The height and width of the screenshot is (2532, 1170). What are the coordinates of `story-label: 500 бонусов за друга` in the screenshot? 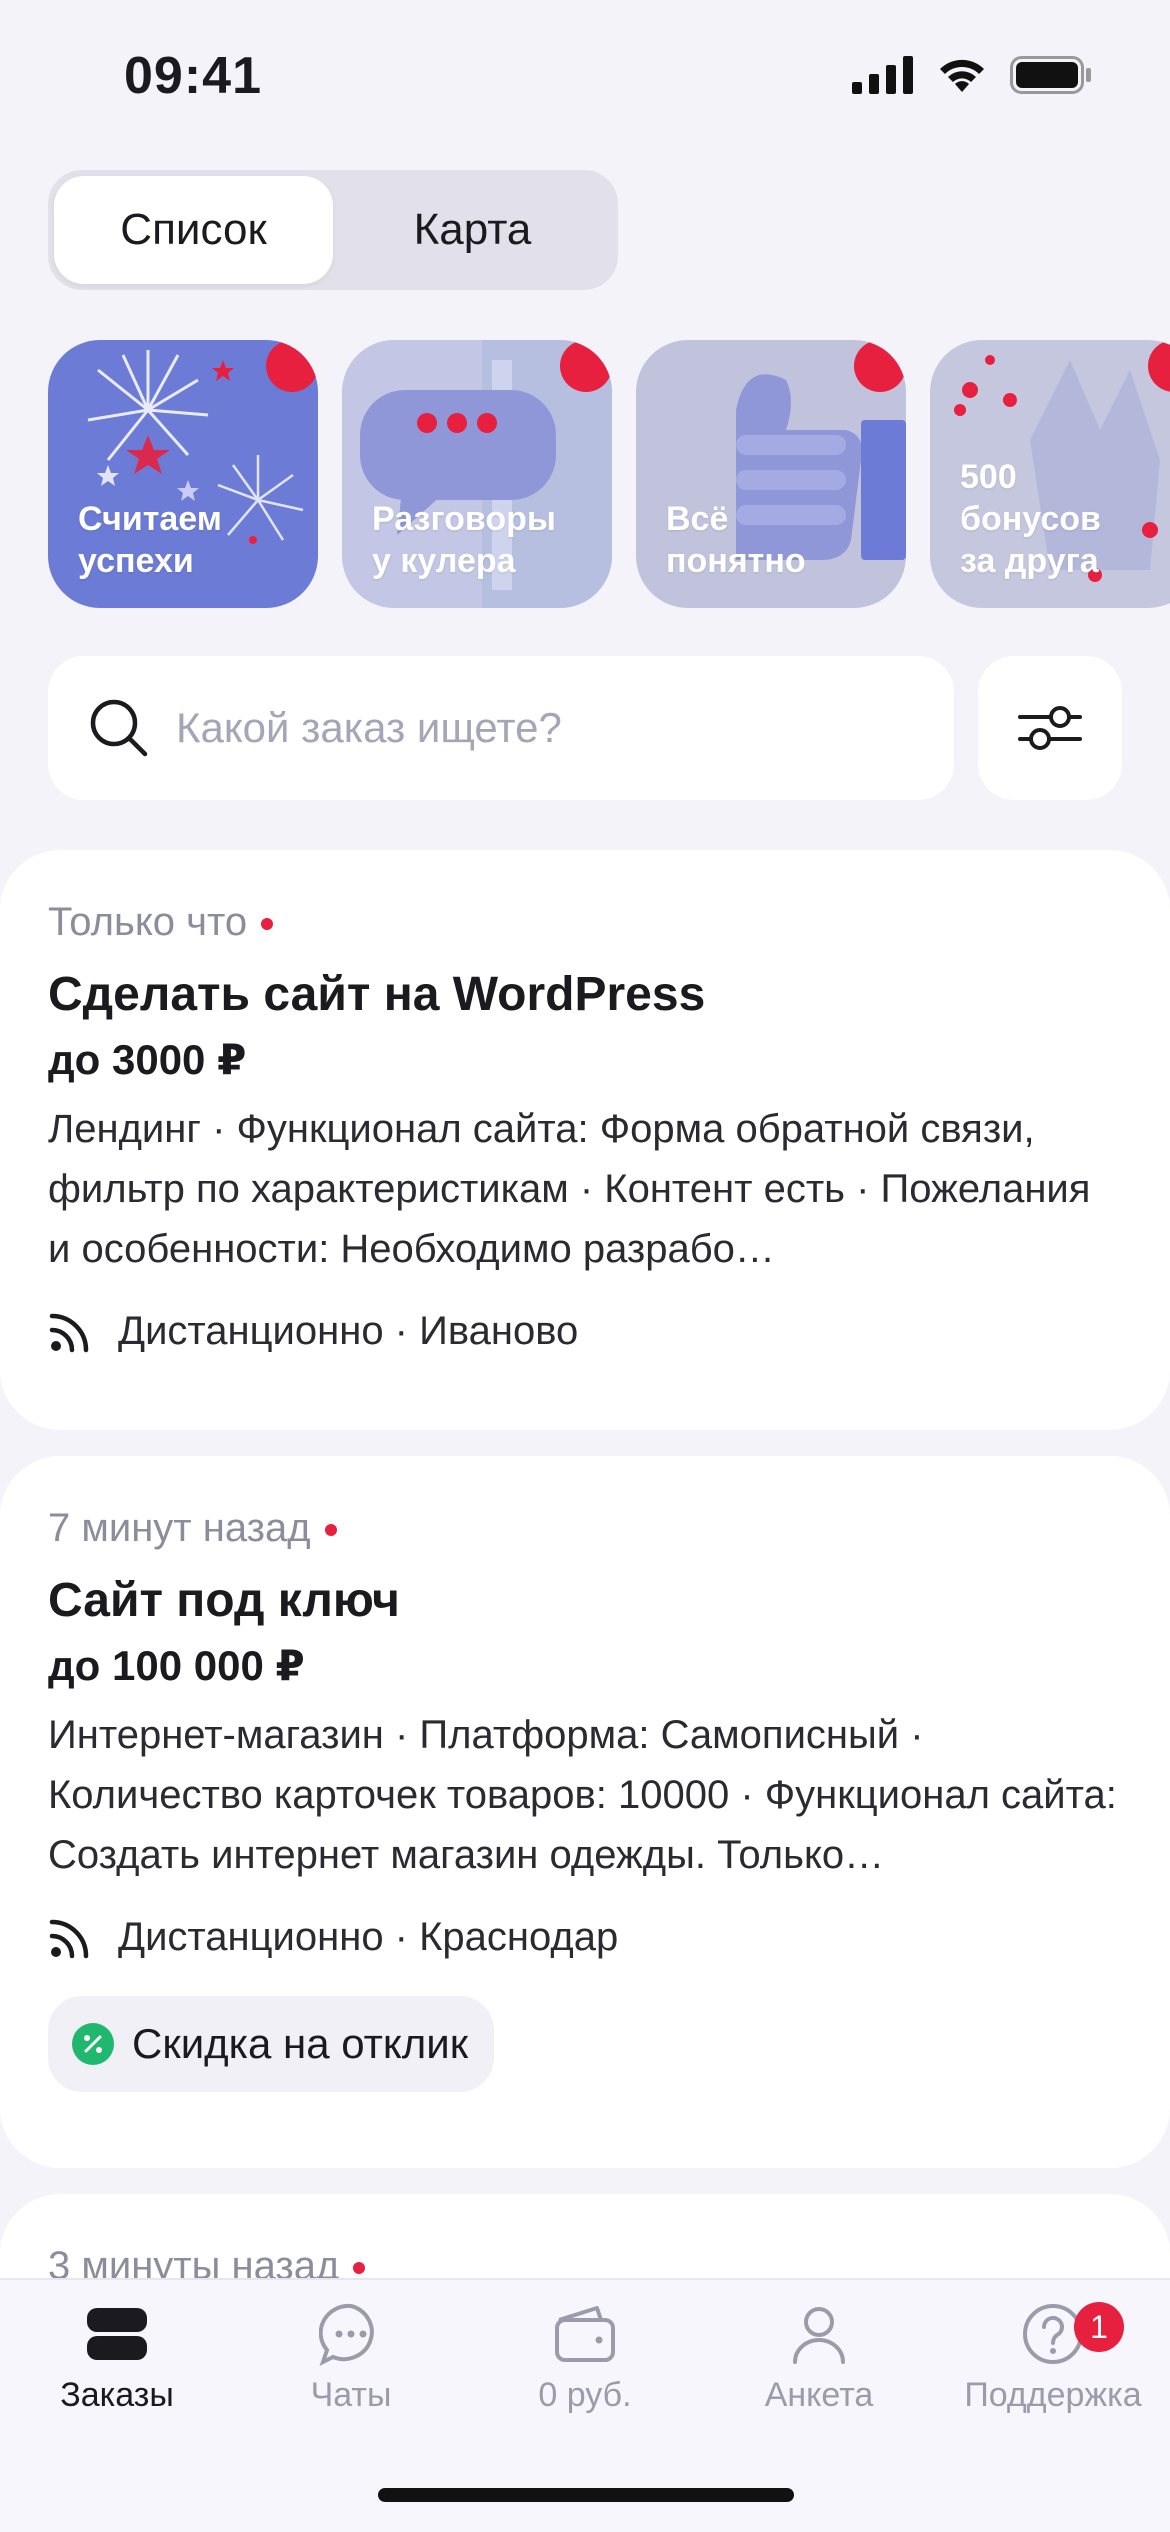 It's located at (1030, 519).